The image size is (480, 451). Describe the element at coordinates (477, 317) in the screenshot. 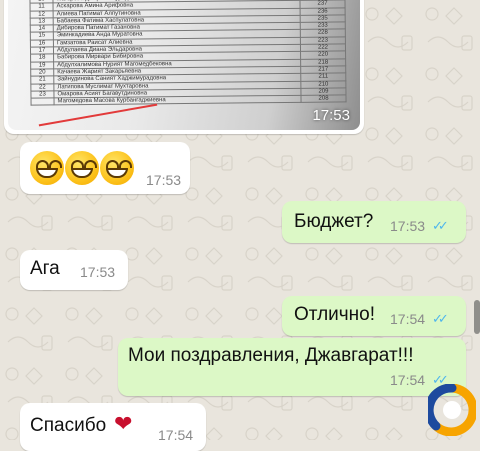

I see `scrollbar` at that location.